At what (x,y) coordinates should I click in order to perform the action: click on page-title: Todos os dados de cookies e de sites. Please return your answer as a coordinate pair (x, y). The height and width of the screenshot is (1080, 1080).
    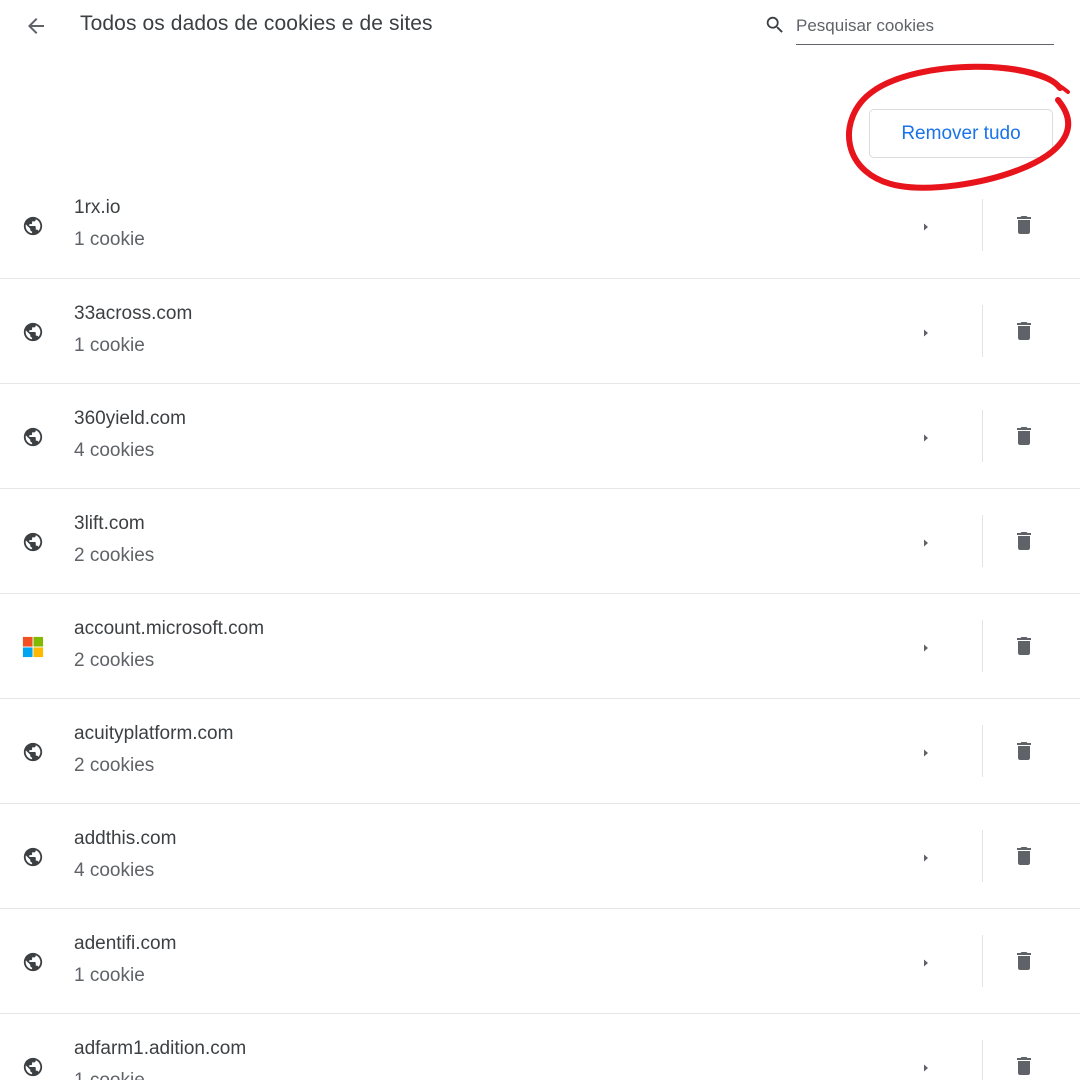
    Looking at the image, I should click on (256, 23).